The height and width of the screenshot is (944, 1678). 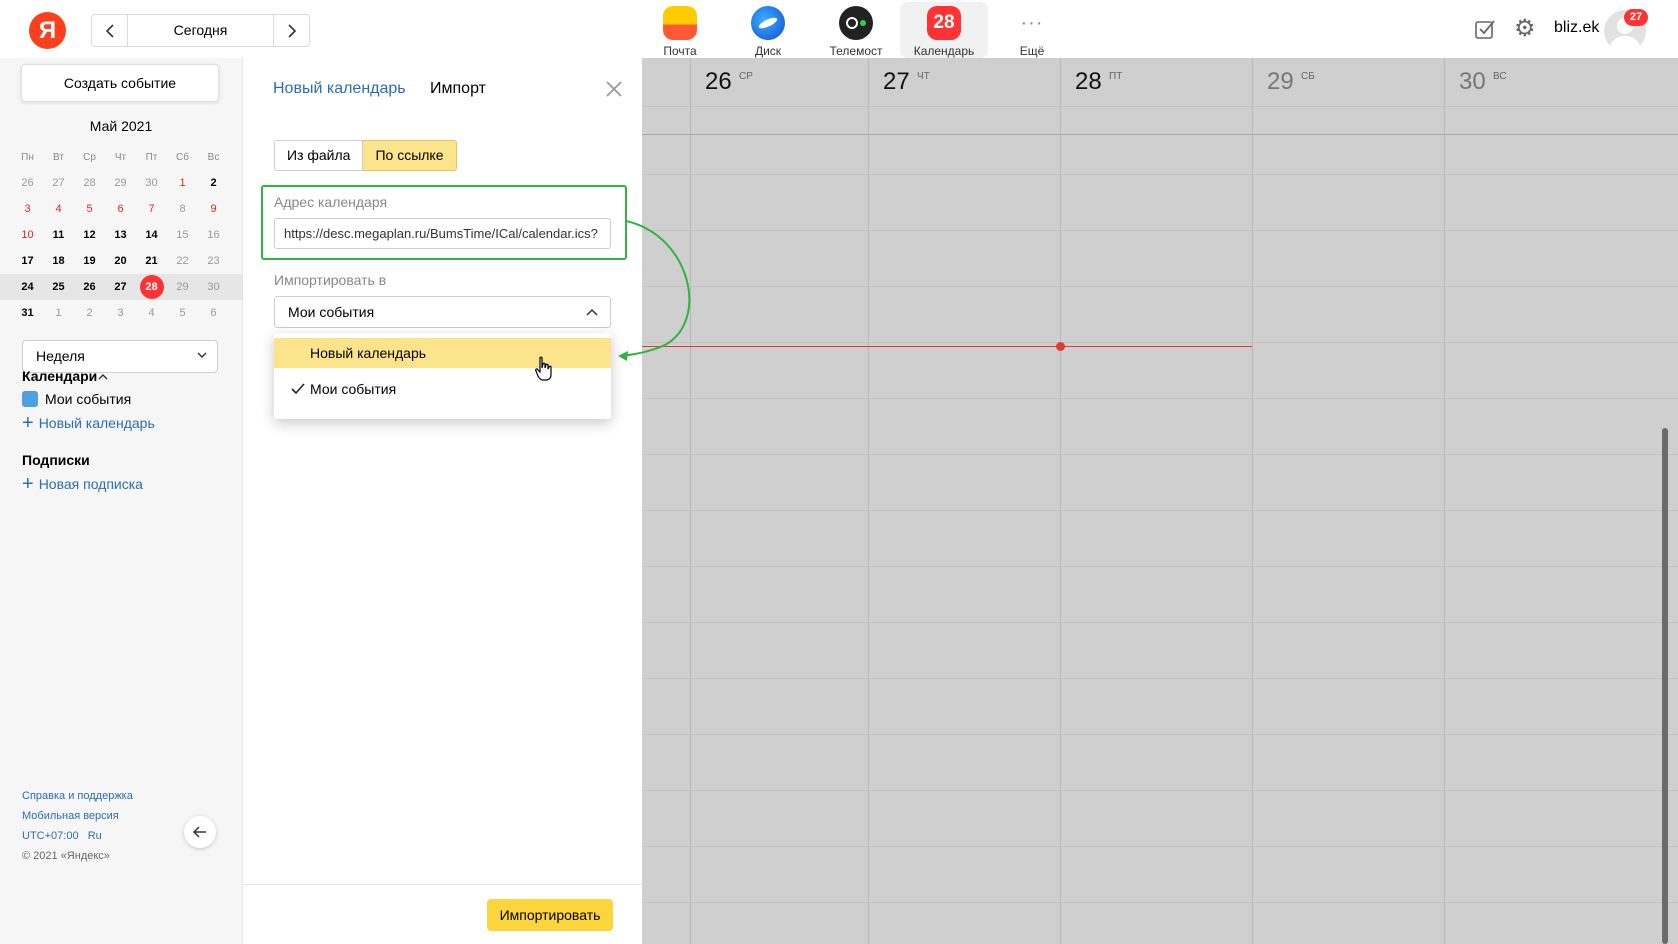 What do you see at coordinates (1526, 29) in the screenshot?
I see `settings-gear-icon: ⚙` at bounding box center [1526, 29].